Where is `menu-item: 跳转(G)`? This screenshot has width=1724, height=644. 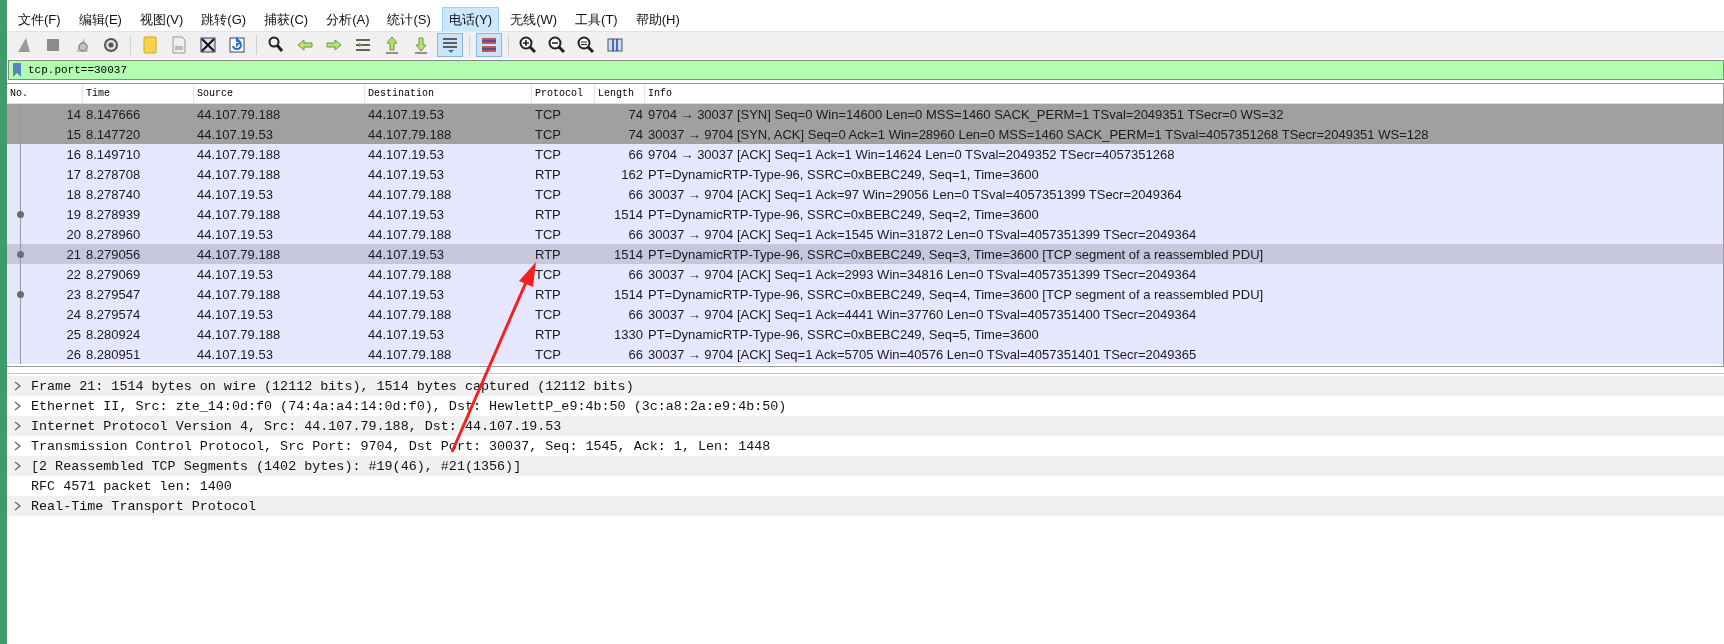
menu-item: 跳转(G) is located at coordinates (224, 19).